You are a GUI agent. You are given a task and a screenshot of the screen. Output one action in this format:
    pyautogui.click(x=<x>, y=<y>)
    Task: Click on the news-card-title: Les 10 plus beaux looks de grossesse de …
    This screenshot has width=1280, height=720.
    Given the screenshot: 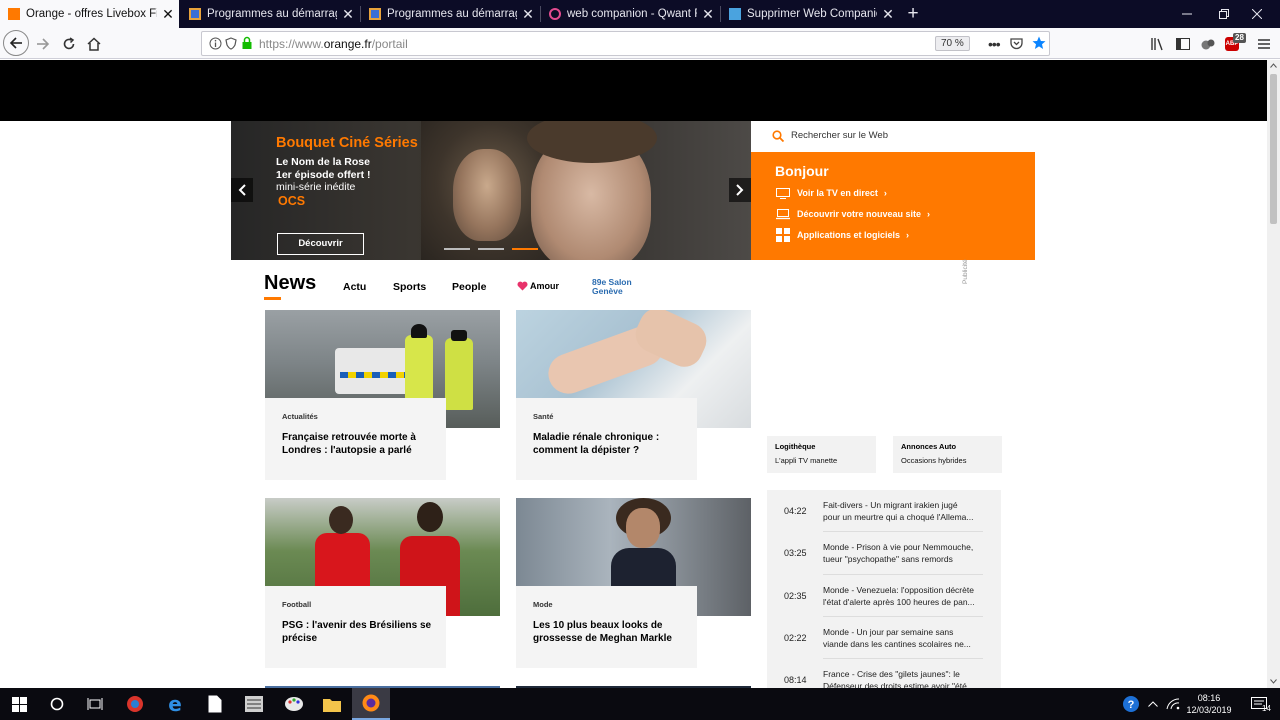 What is the action you would take?
    pyautogui.click(x=613, y=632)
    